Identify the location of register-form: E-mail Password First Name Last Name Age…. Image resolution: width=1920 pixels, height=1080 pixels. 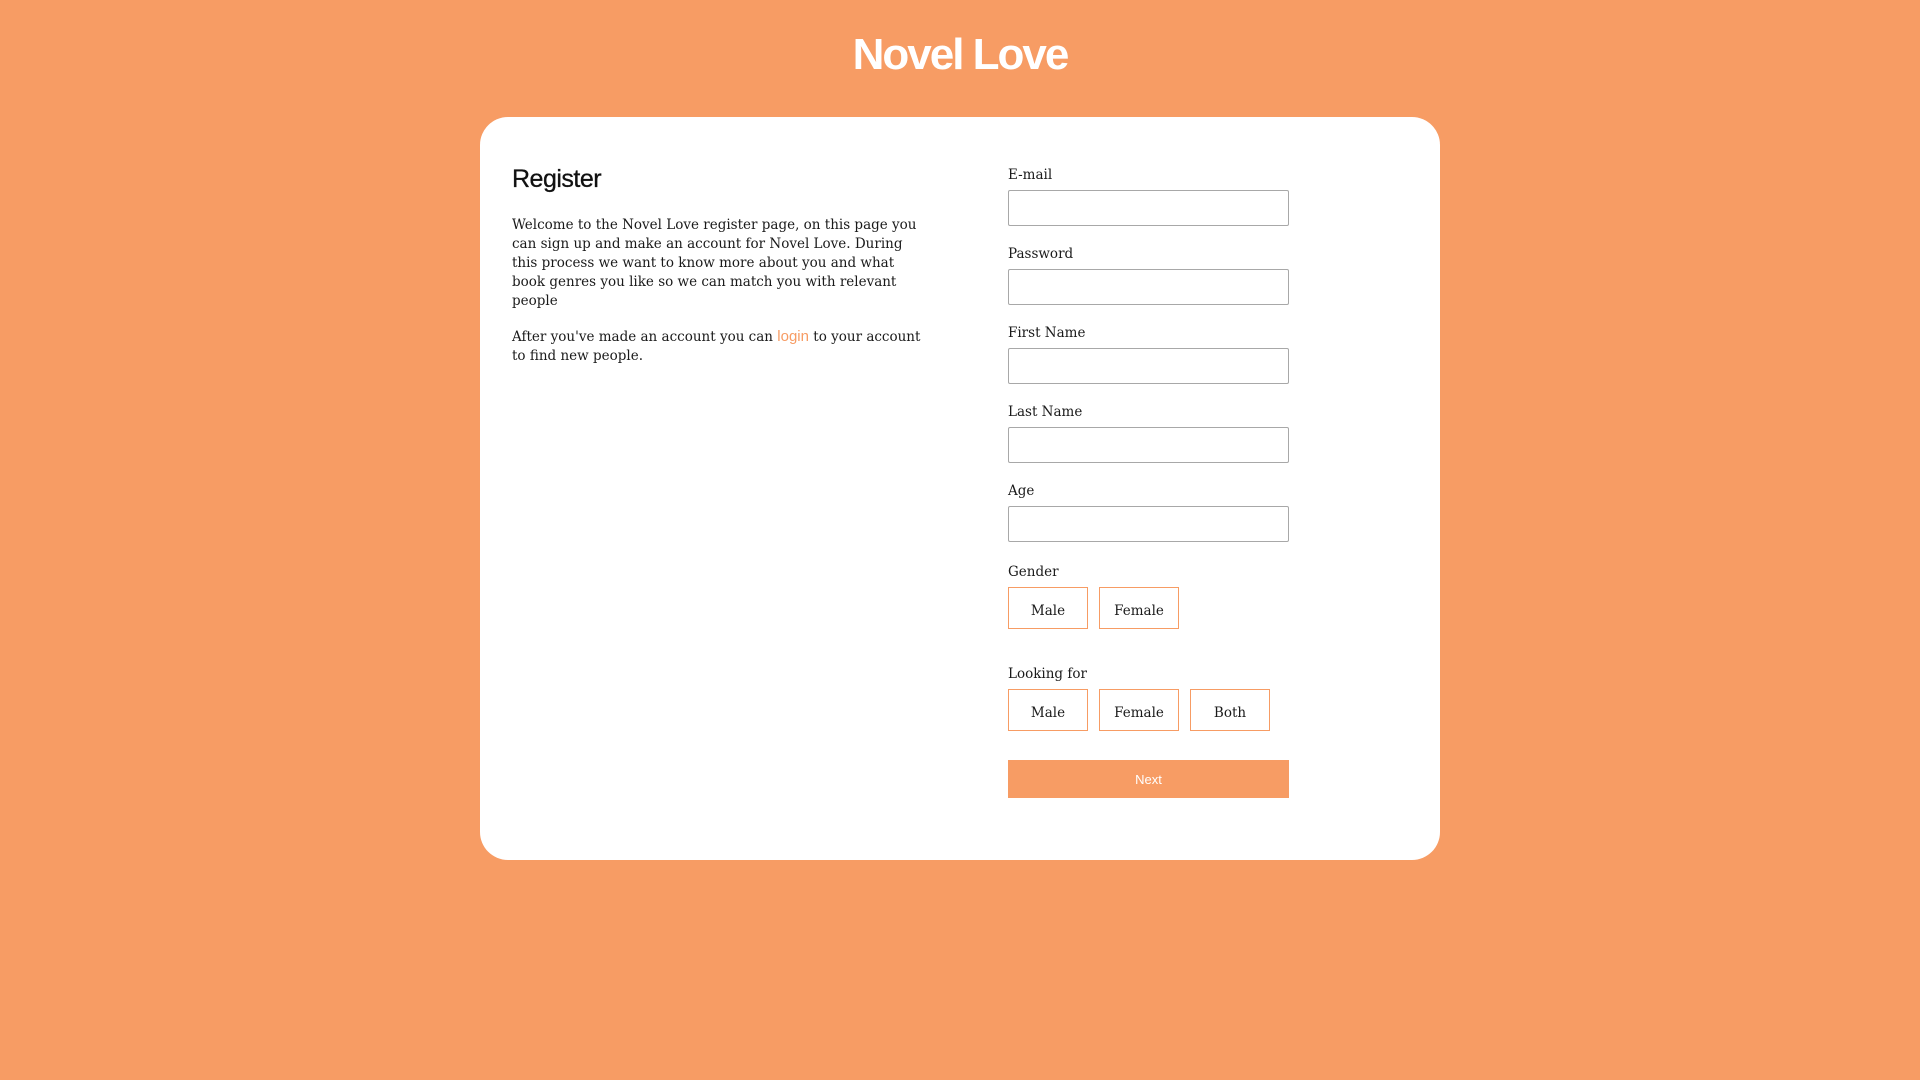
(1149, 481).